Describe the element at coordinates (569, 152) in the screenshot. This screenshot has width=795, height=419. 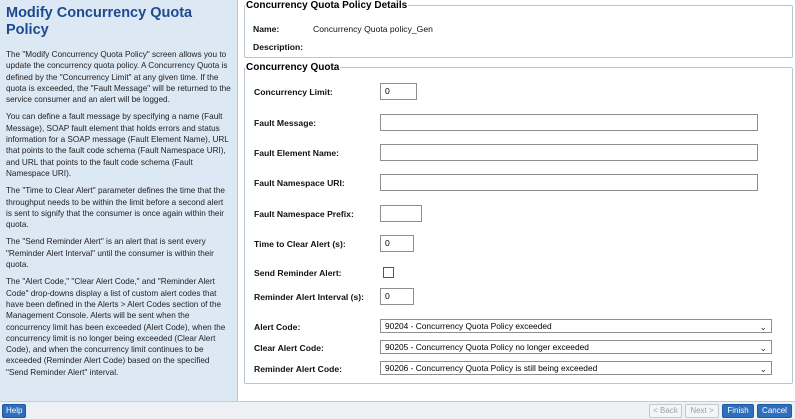
I see `fault-element-name-input` at that location.